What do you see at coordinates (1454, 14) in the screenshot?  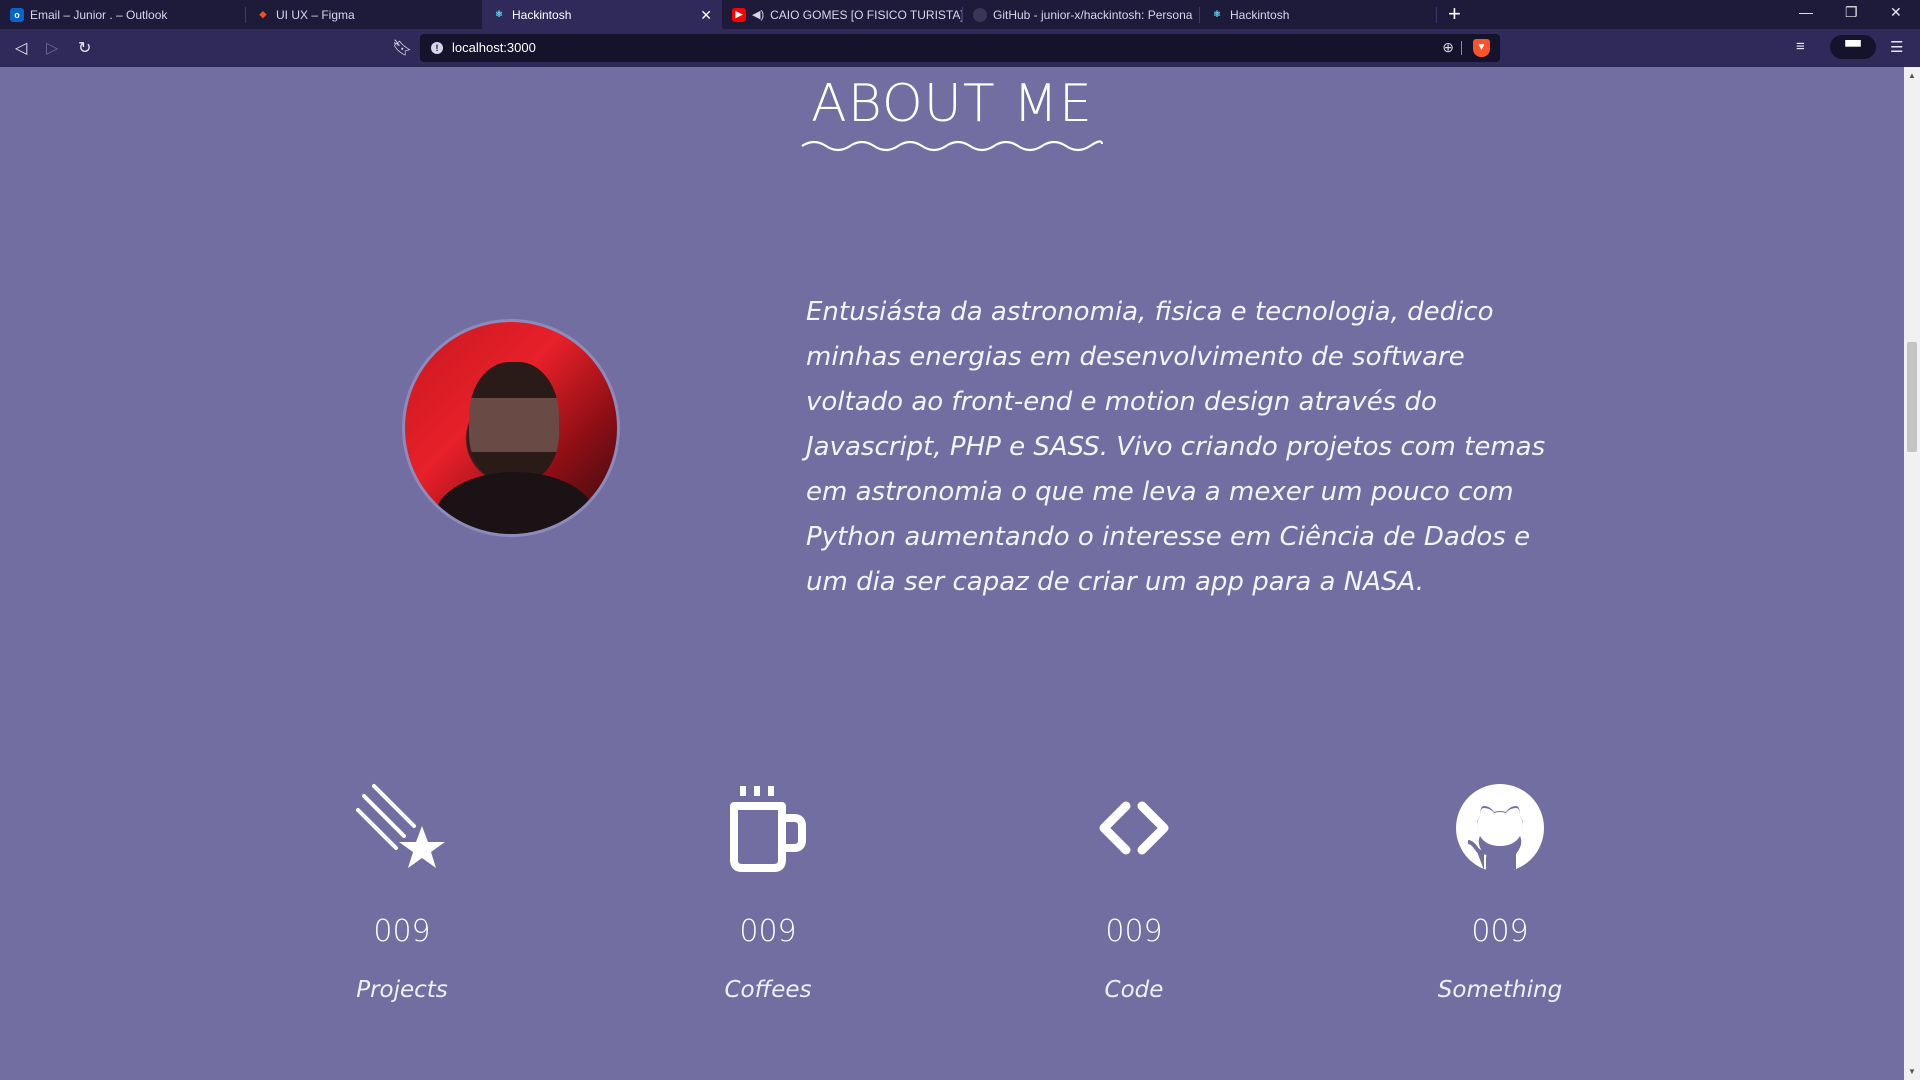 I see `new-tab-button: +` at bounding box center [1454, 14].